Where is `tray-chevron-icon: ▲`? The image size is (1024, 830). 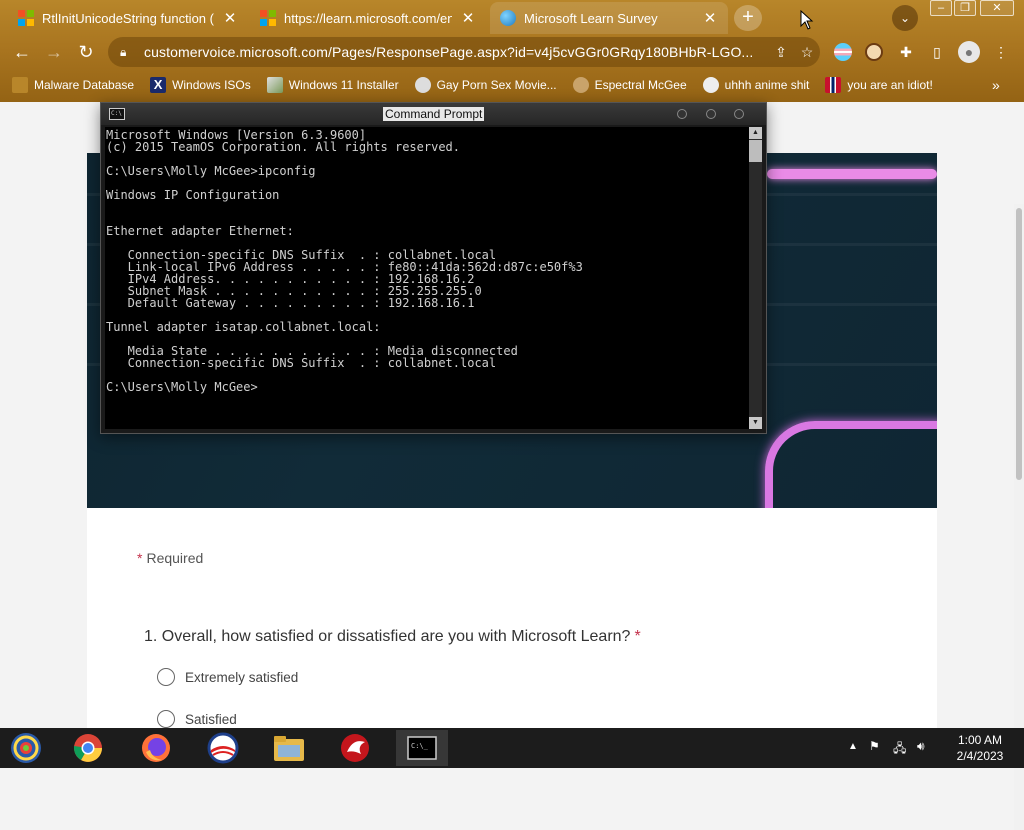
tray-chevron-icon: ▲ is located at coordinates (853, 746).